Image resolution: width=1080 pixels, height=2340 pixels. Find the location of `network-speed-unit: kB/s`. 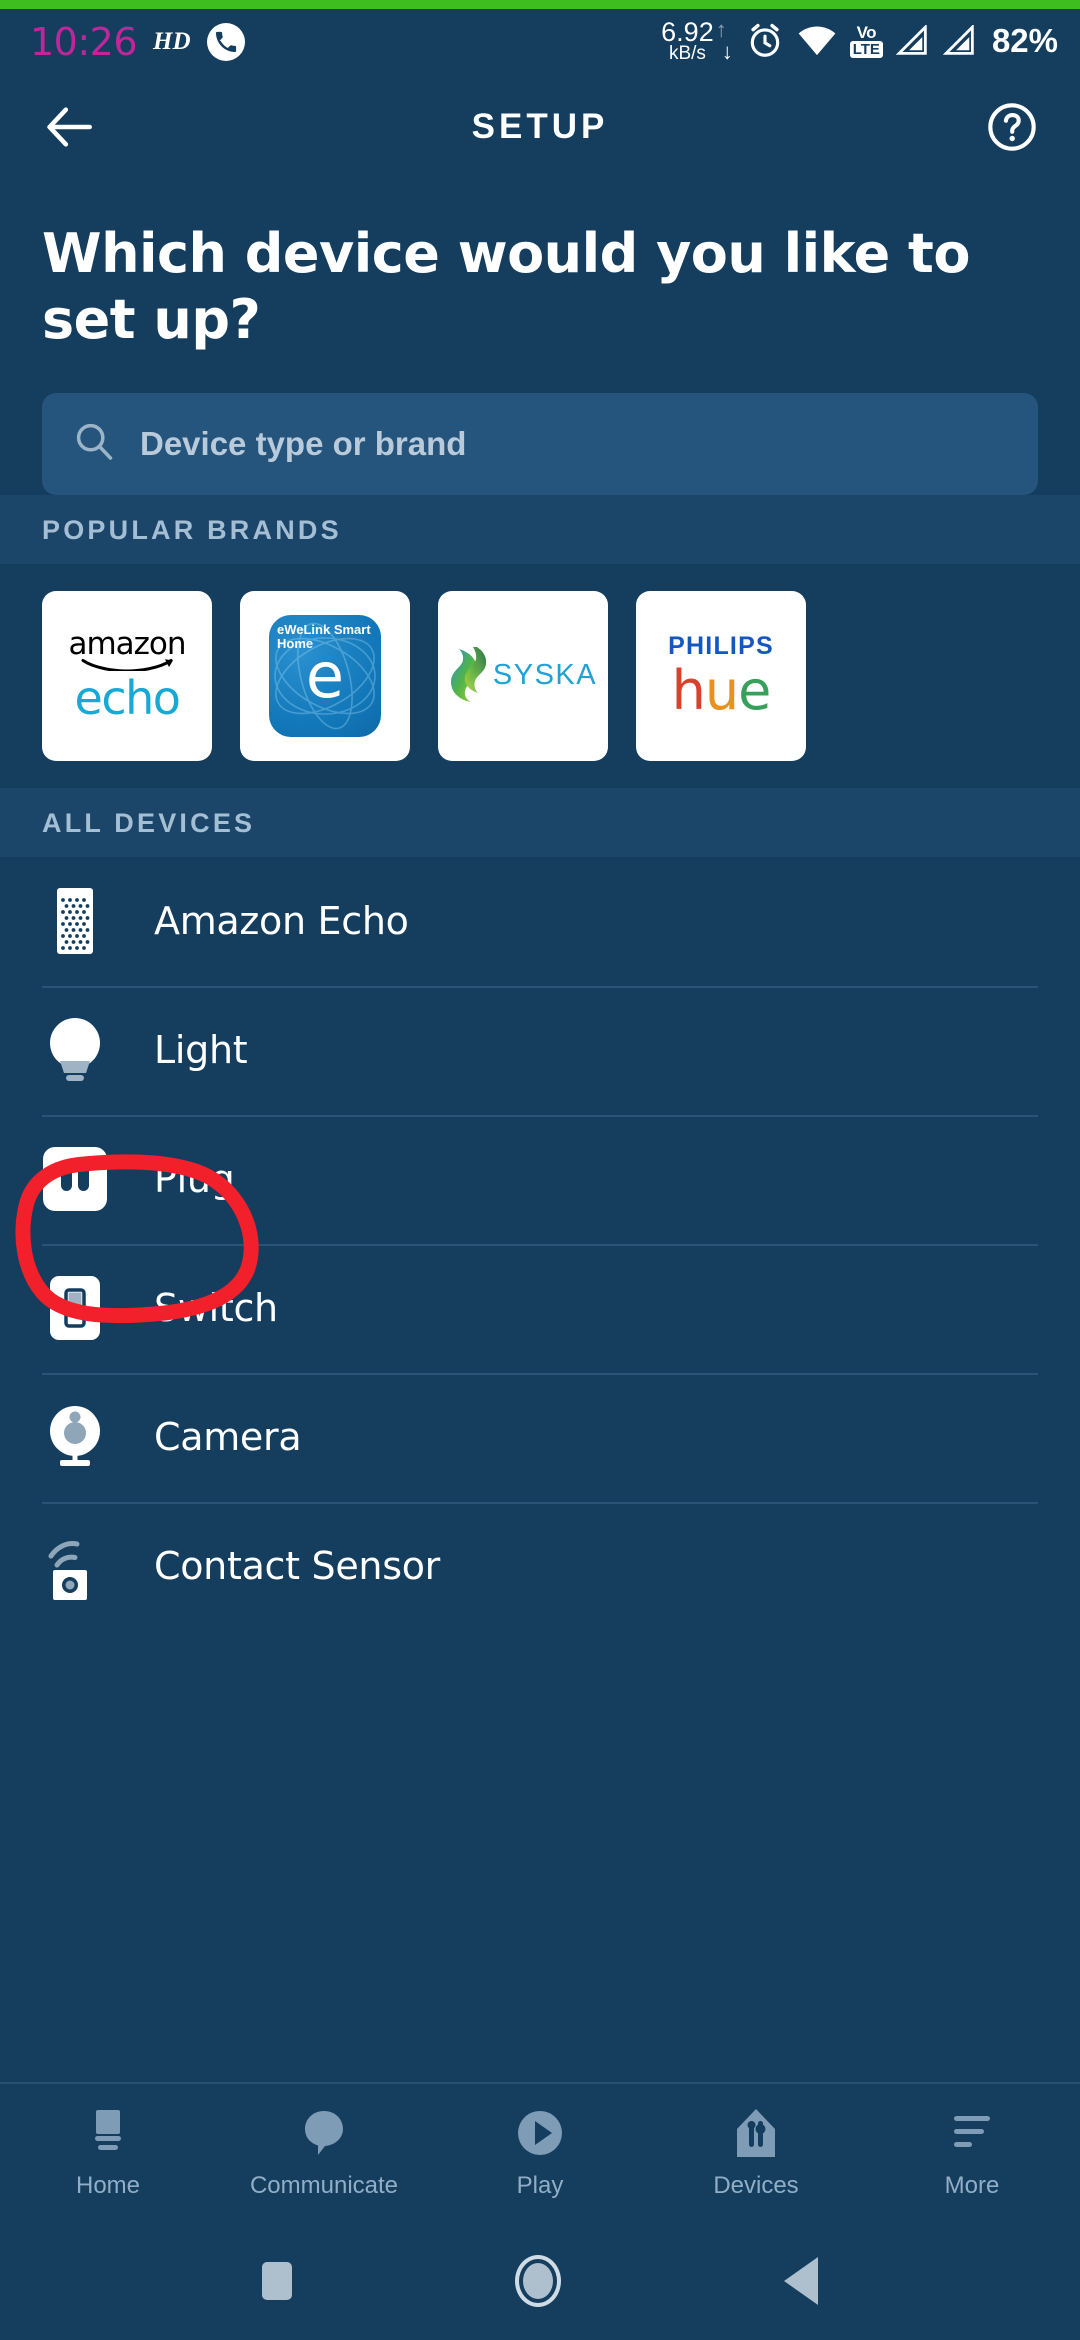

network-speed-unit: kB/s is located at coordinates (687, 54).